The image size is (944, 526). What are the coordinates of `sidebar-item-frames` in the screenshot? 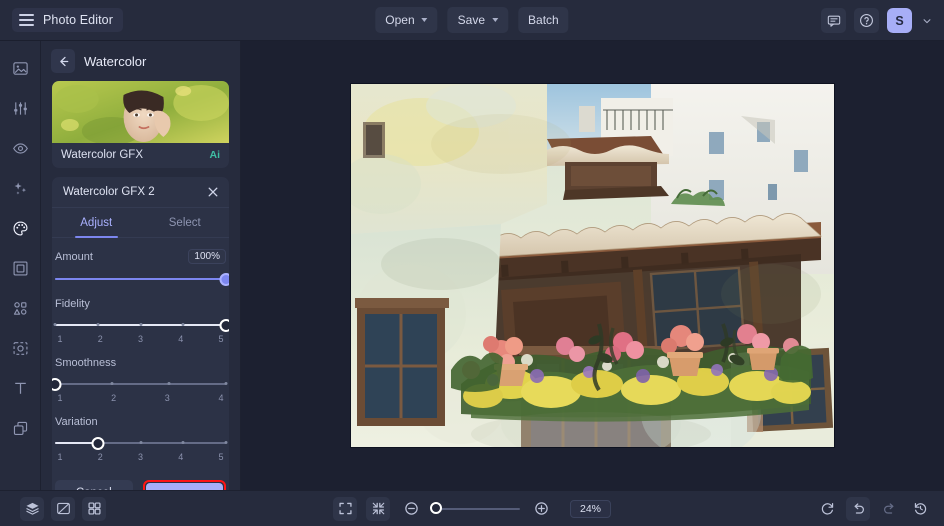 It's located at (20, 268).